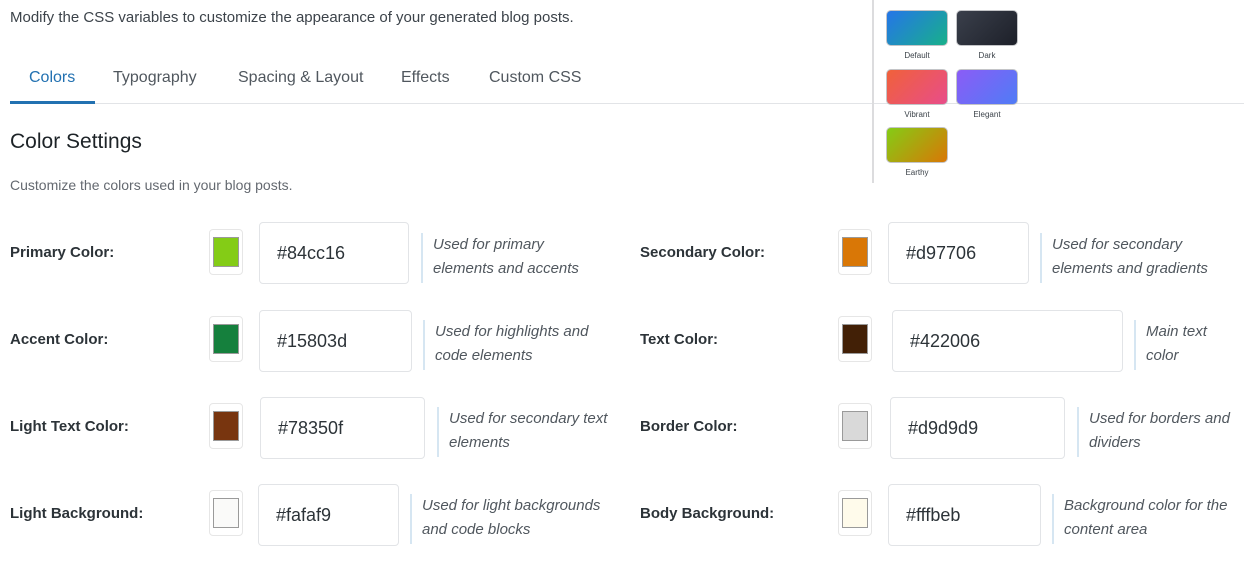  I want to click on help-line: Used for borders and, so click(1159, 418).